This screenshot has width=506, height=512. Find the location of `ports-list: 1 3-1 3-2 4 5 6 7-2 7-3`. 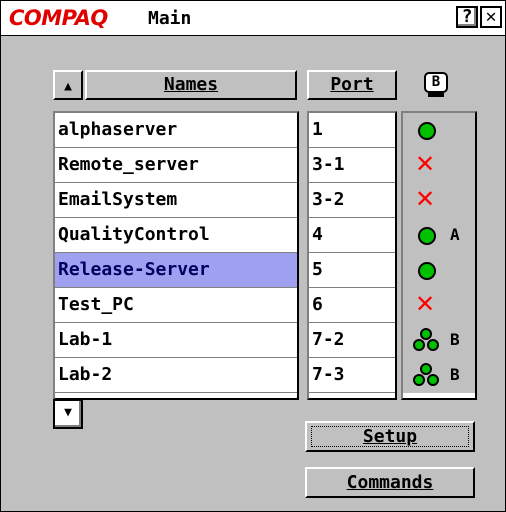

ports-list: 1 3-1 3-2 4 5 6 7-2 7-3 is located at coordinates (352, 255).